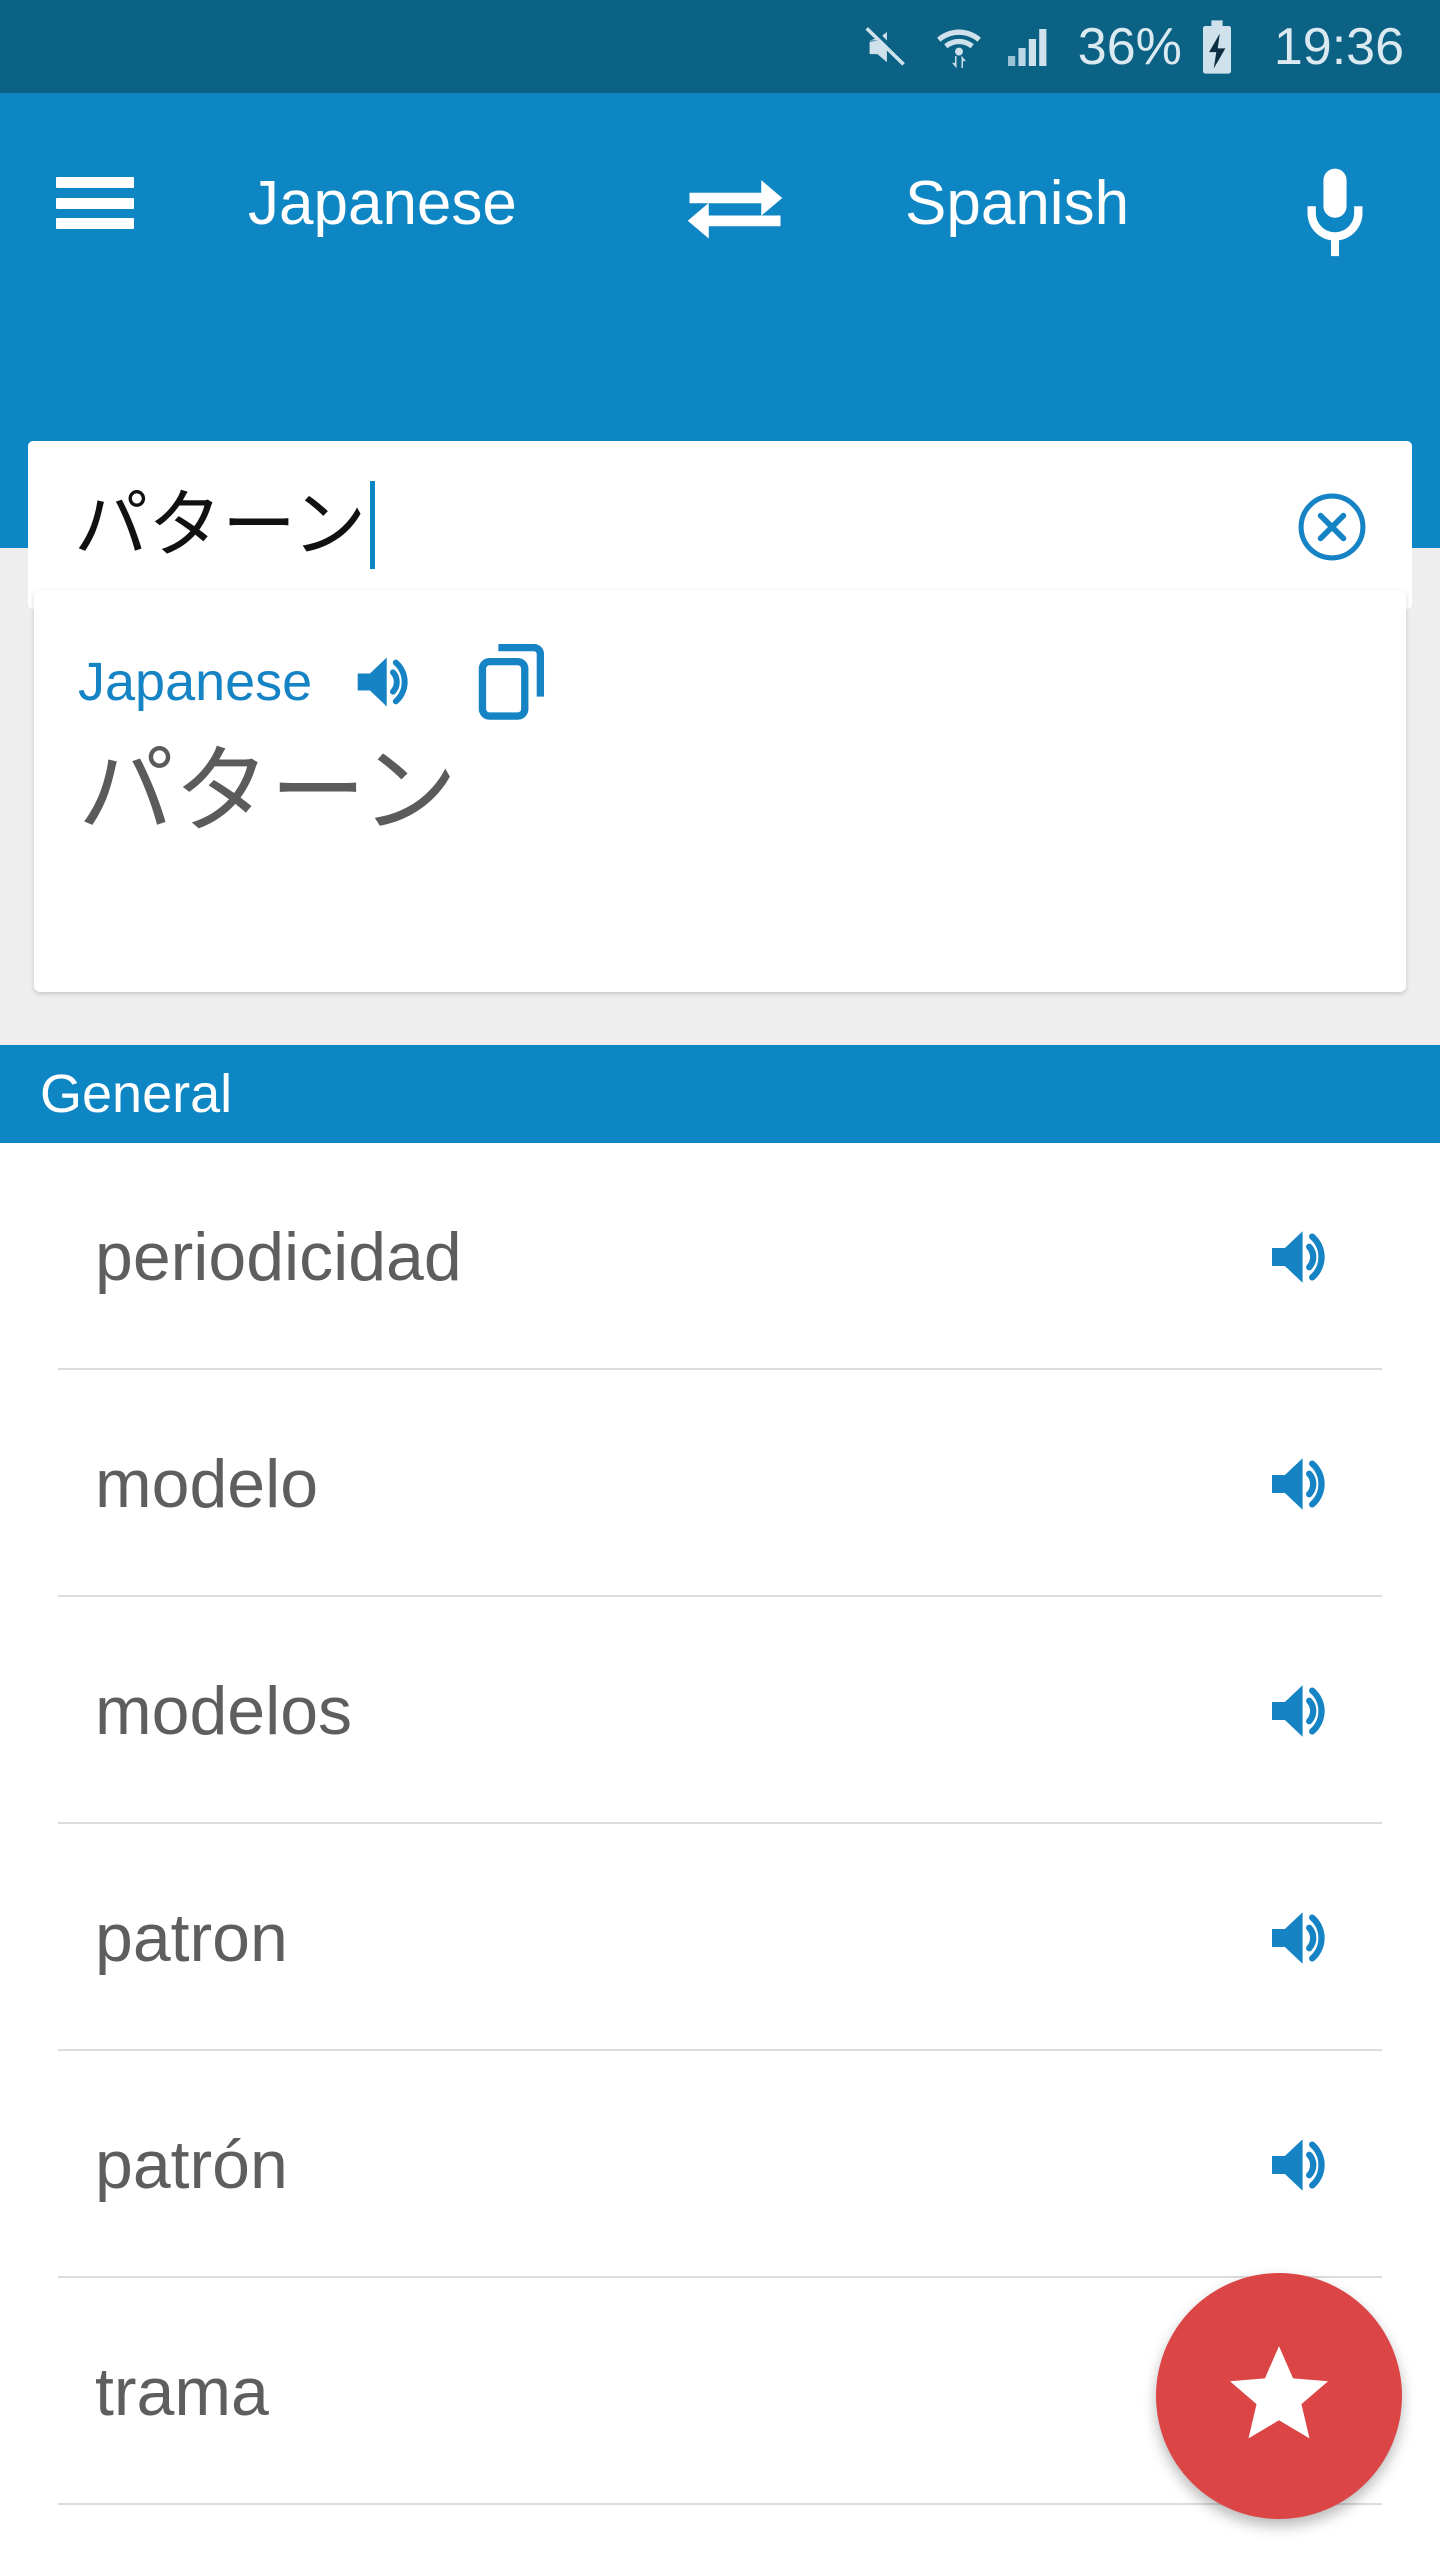  I want to click on clear-icon, so click(1332, 527).